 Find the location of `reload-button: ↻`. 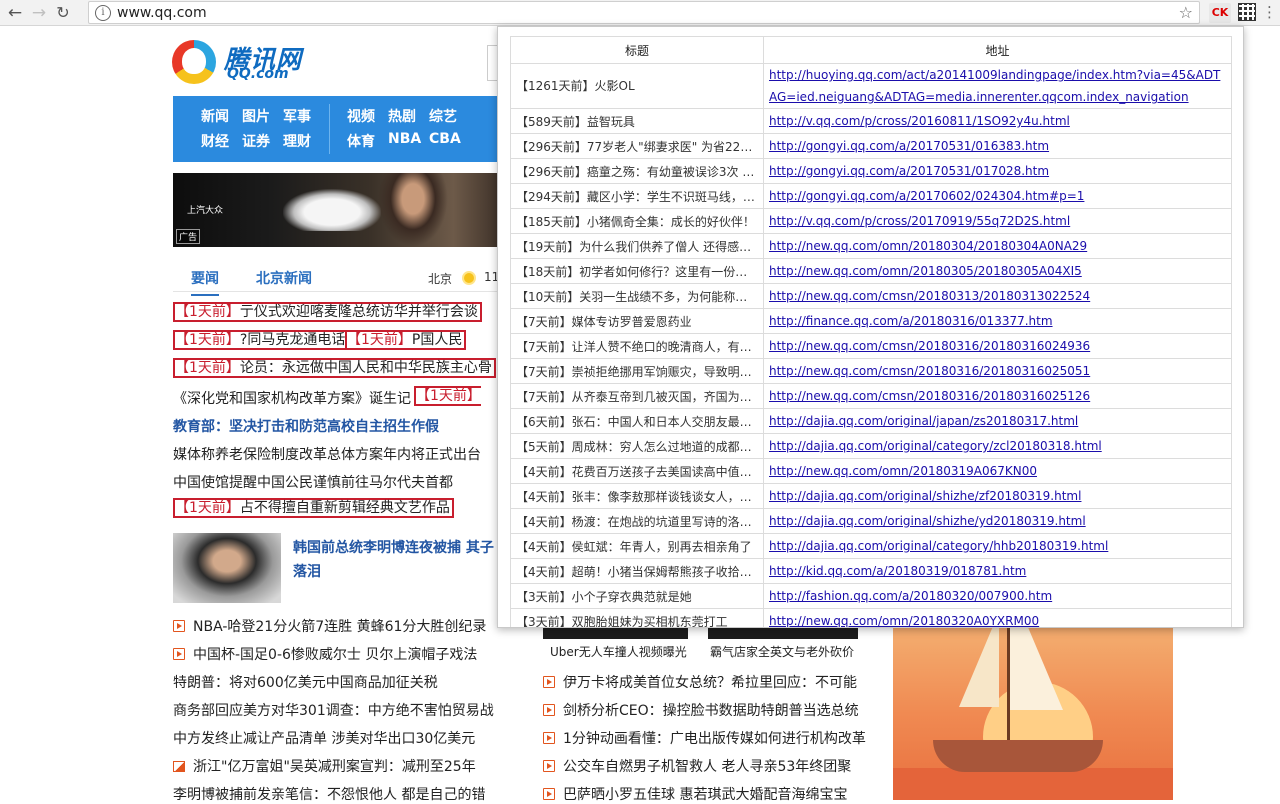

reload-button: ↻ is located at coordinates (63, 13).